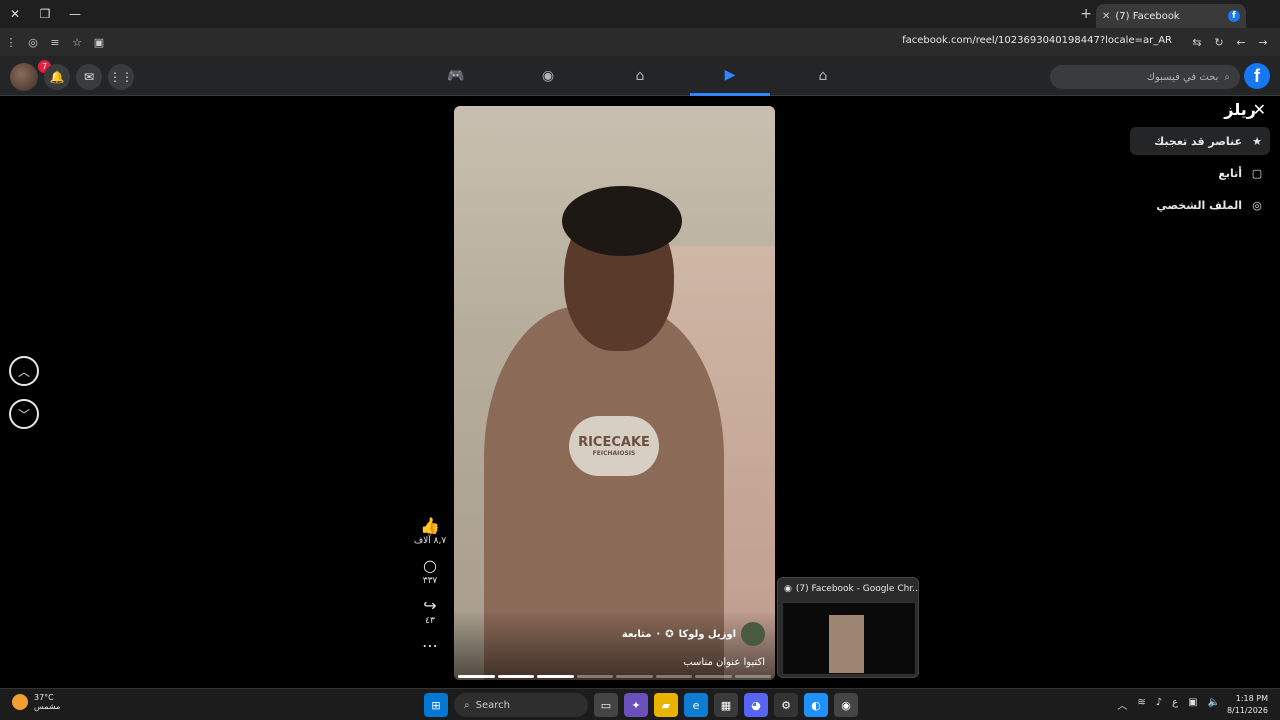 The image size is (1280, 720). I want to click on chevron-down-icon: ﹀, so click(23, 414).